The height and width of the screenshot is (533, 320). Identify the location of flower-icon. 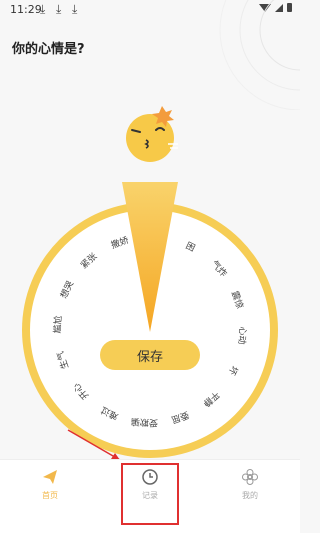
(250, 477).